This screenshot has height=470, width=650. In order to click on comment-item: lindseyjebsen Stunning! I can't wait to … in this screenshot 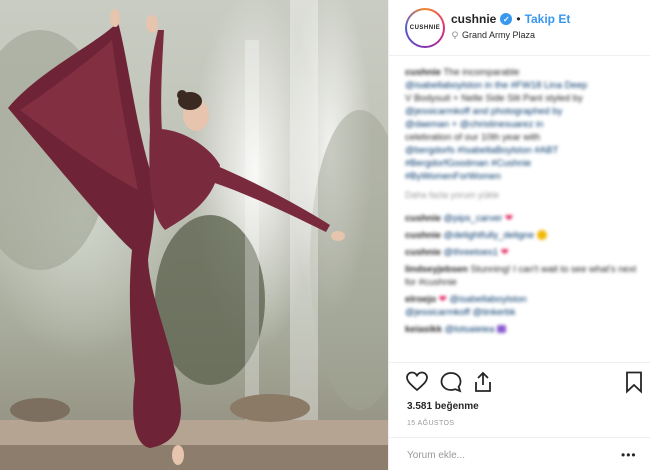, I will do `click(521, 276)`.